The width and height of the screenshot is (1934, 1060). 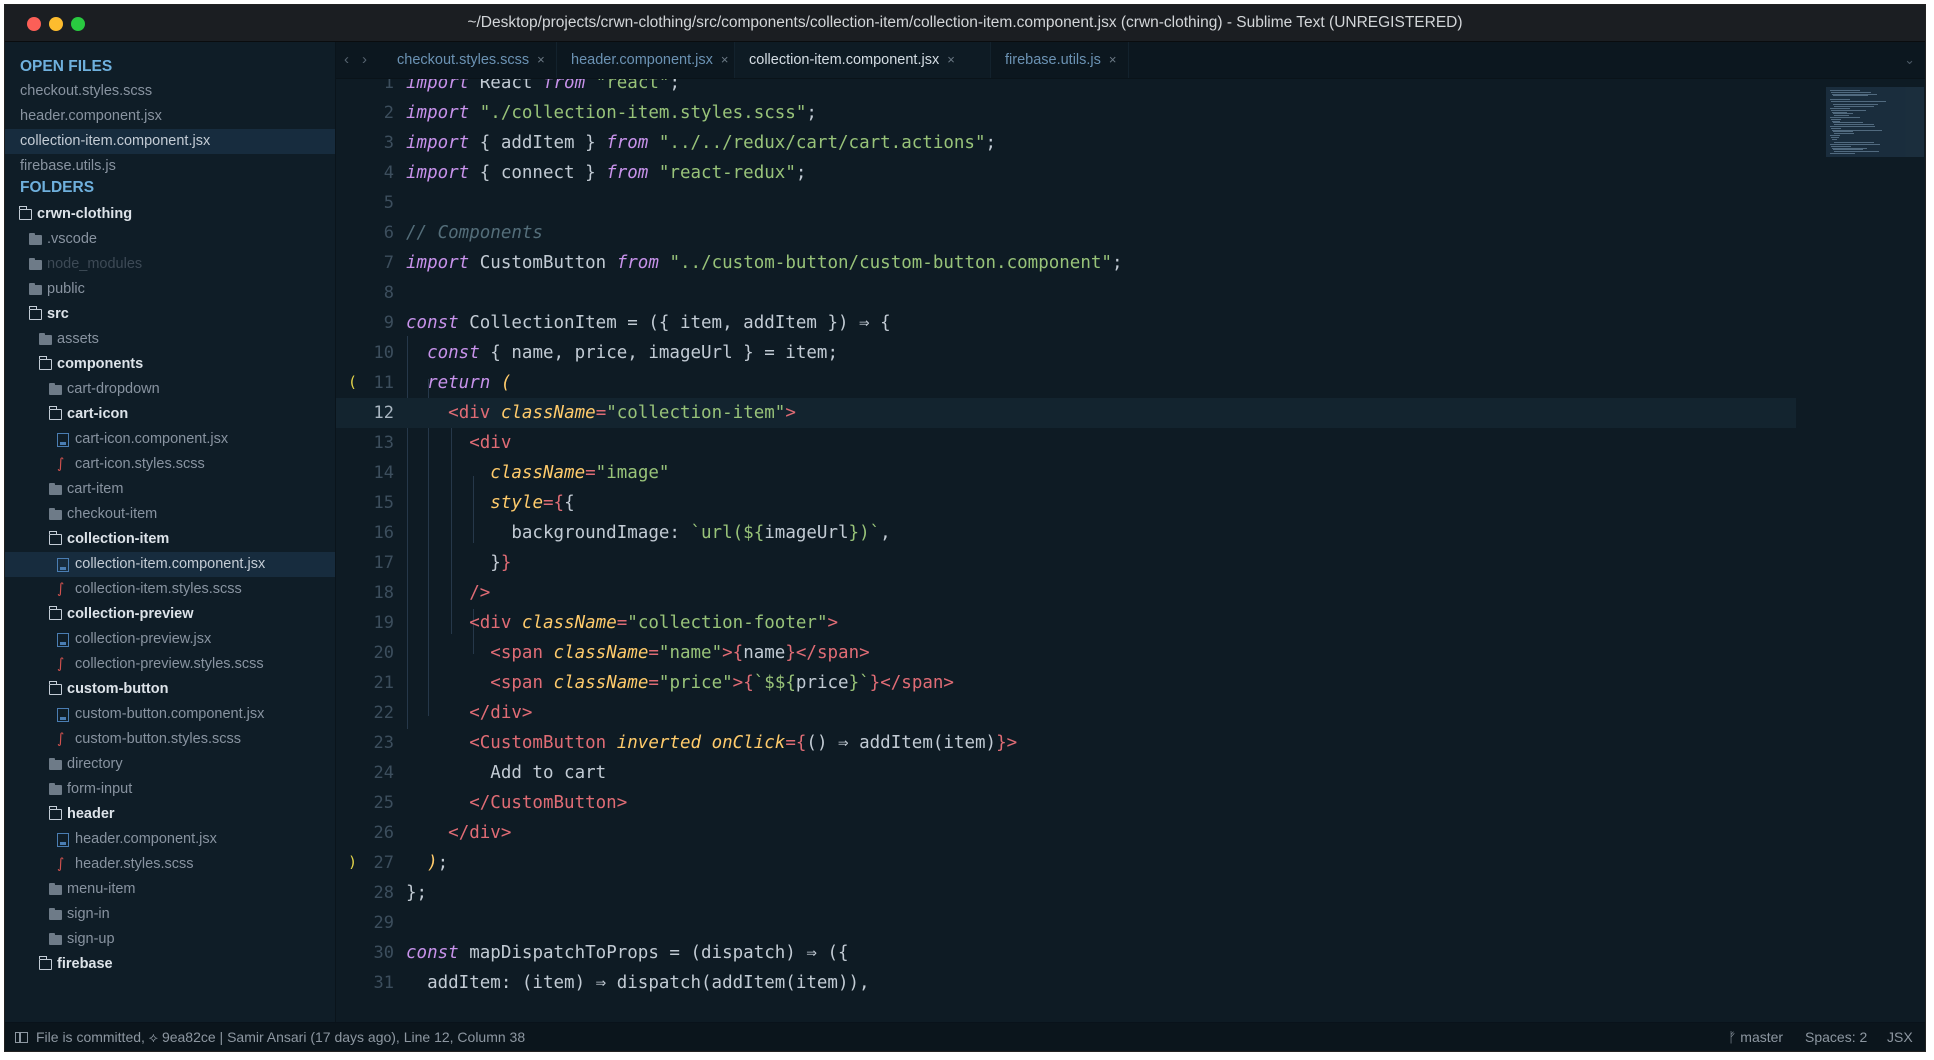 What do you see at coordinates (170, 464) in the screenshot?
I see `tree-file: ∫ cart-icon.styles.scss` at bounding box center [170, 464].